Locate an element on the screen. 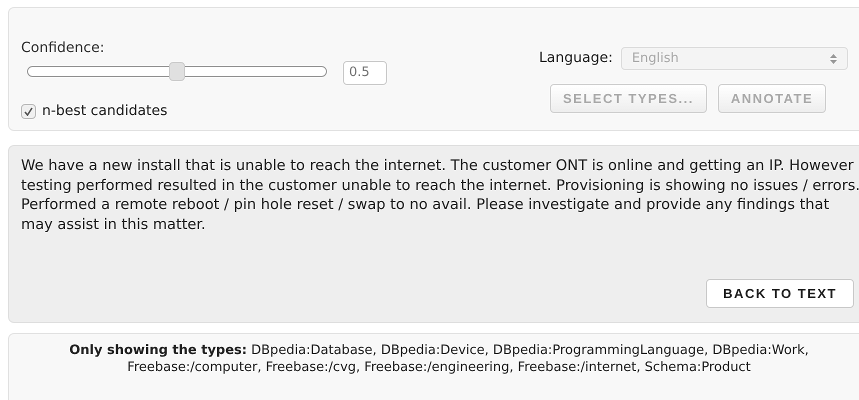  confidence-label: Confidence: is located at coordinates (63, 48).